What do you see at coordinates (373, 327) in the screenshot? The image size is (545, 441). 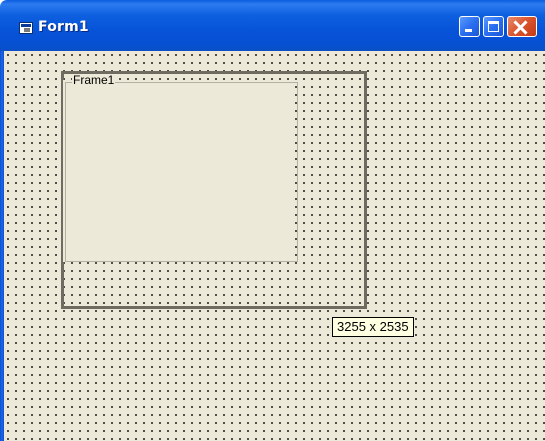 I see `size-tooltip: 3255 x 2535` at bounding box center [373, 327].